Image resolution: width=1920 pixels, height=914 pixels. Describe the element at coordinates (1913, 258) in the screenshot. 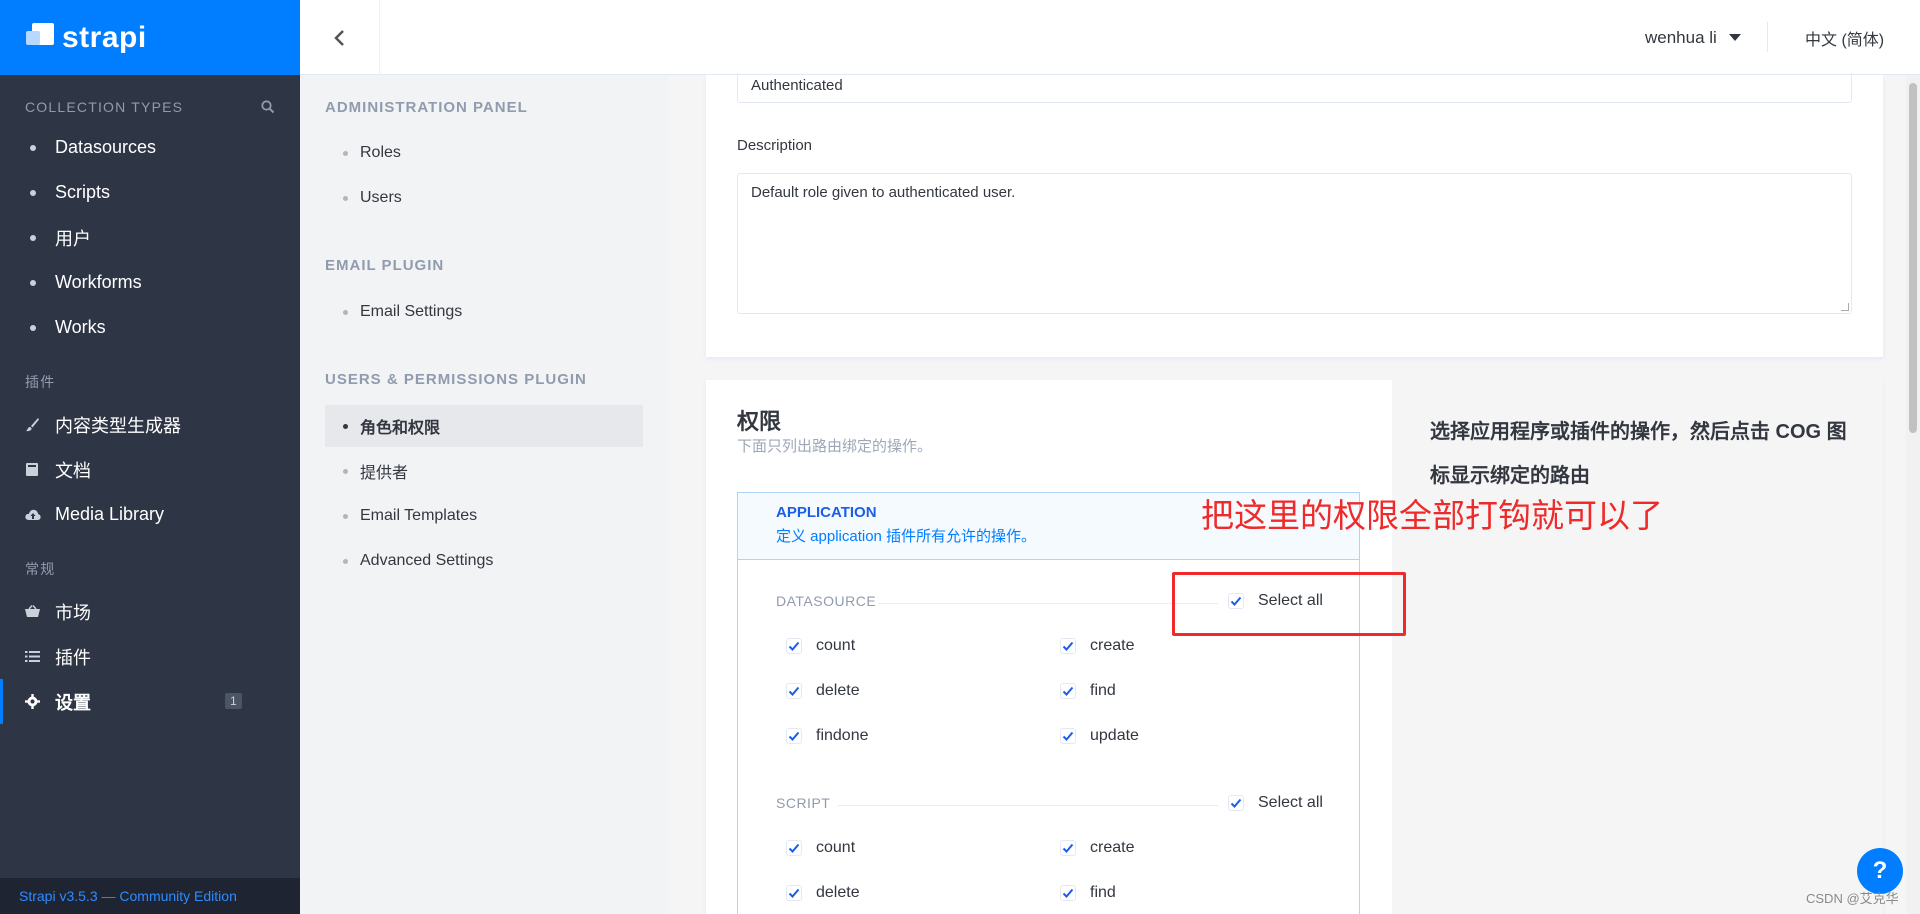

I see `scrollbar-thumb` at that location.